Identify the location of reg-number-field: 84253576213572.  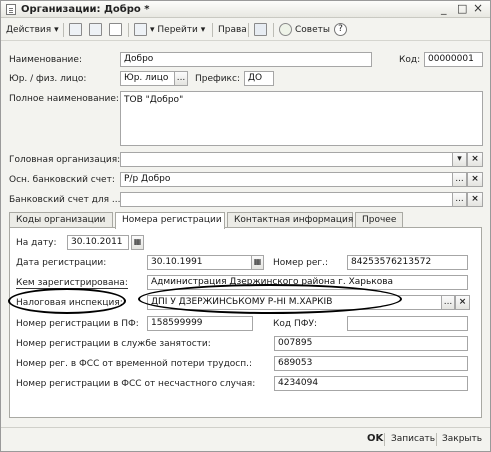
(407, 262).